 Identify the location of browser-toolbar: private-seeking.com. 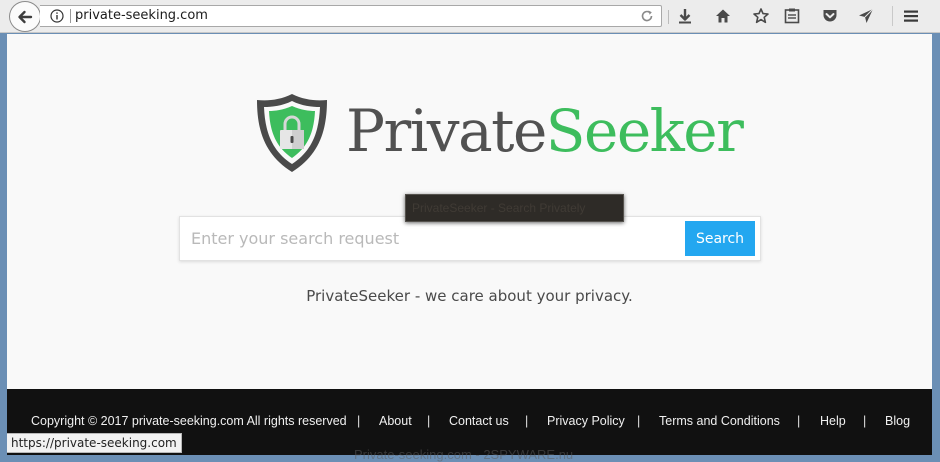
(470, 16).